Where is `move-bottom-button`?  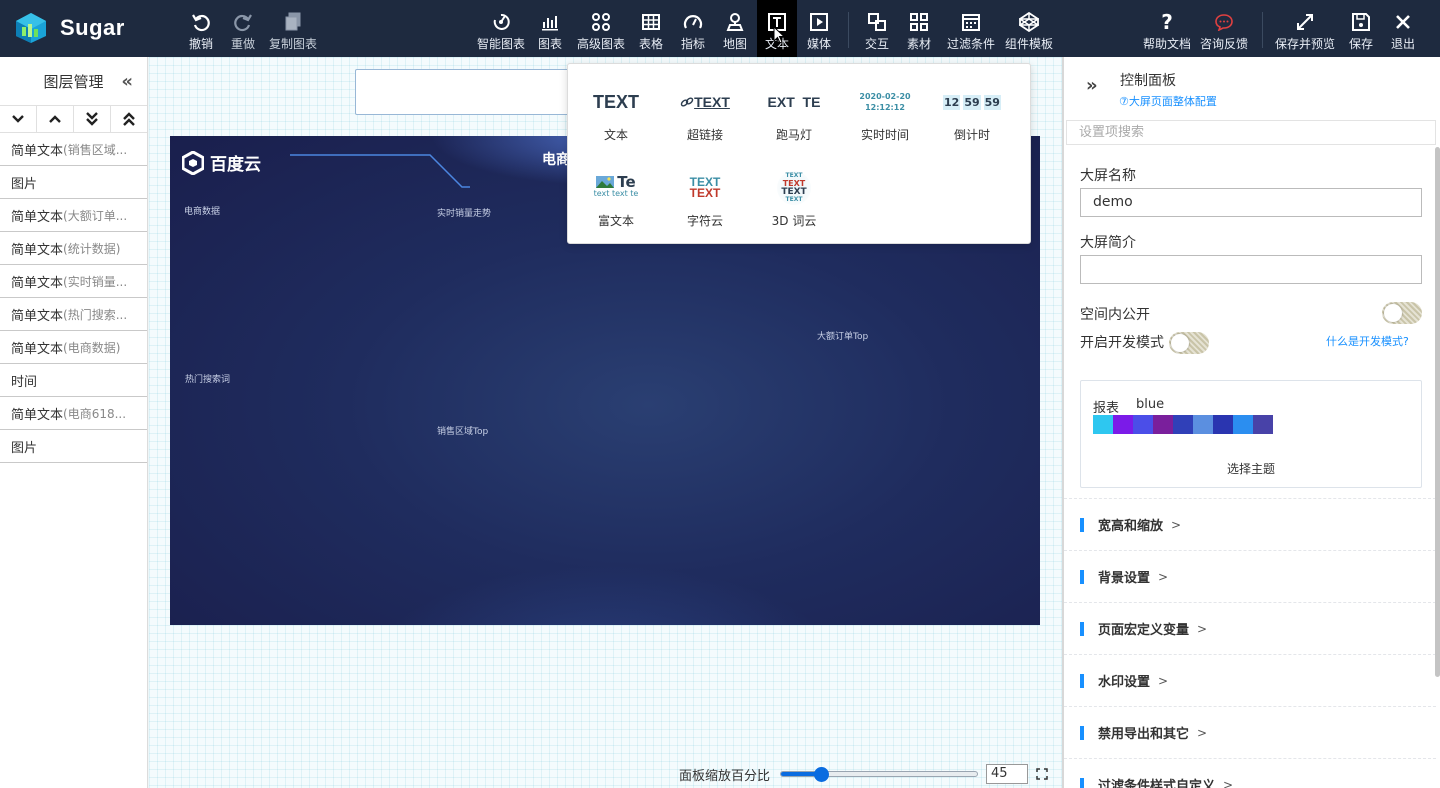
move-bottom-button is located at coordinates (92, 119).